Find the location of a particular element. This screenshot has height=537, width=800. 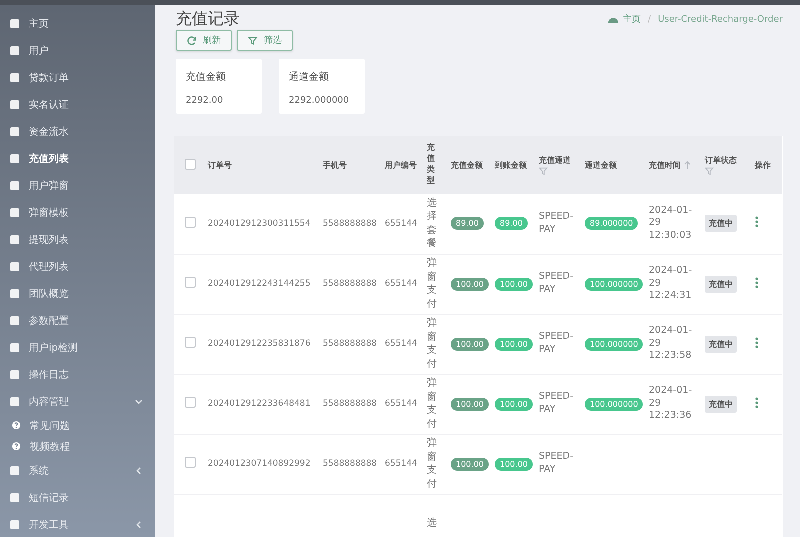

column-header: 充值时间 is located at coordinates (665, 165).